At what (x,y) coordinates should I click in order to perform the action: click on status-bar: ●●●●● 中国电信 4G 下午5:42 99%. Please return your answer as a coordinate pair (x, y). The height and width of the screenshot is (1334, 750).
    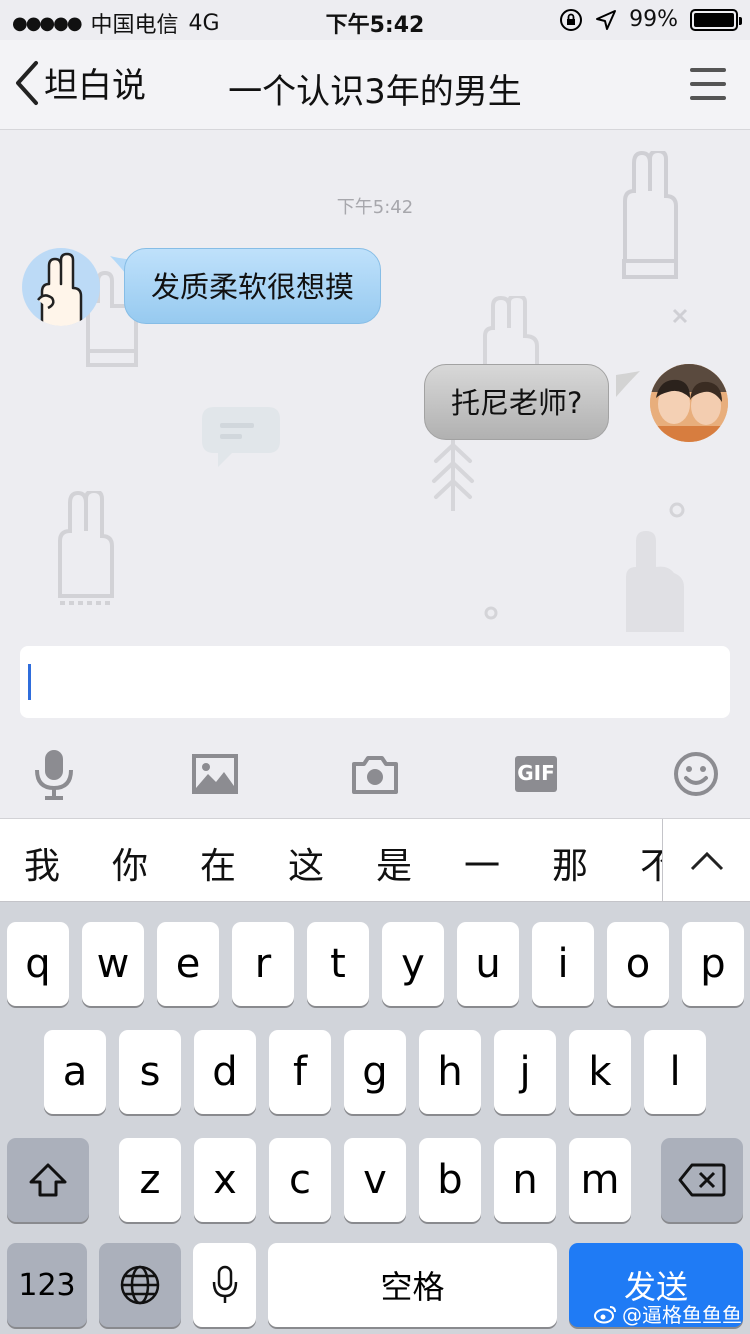
    Looking at the image, I should click on (375, 20).